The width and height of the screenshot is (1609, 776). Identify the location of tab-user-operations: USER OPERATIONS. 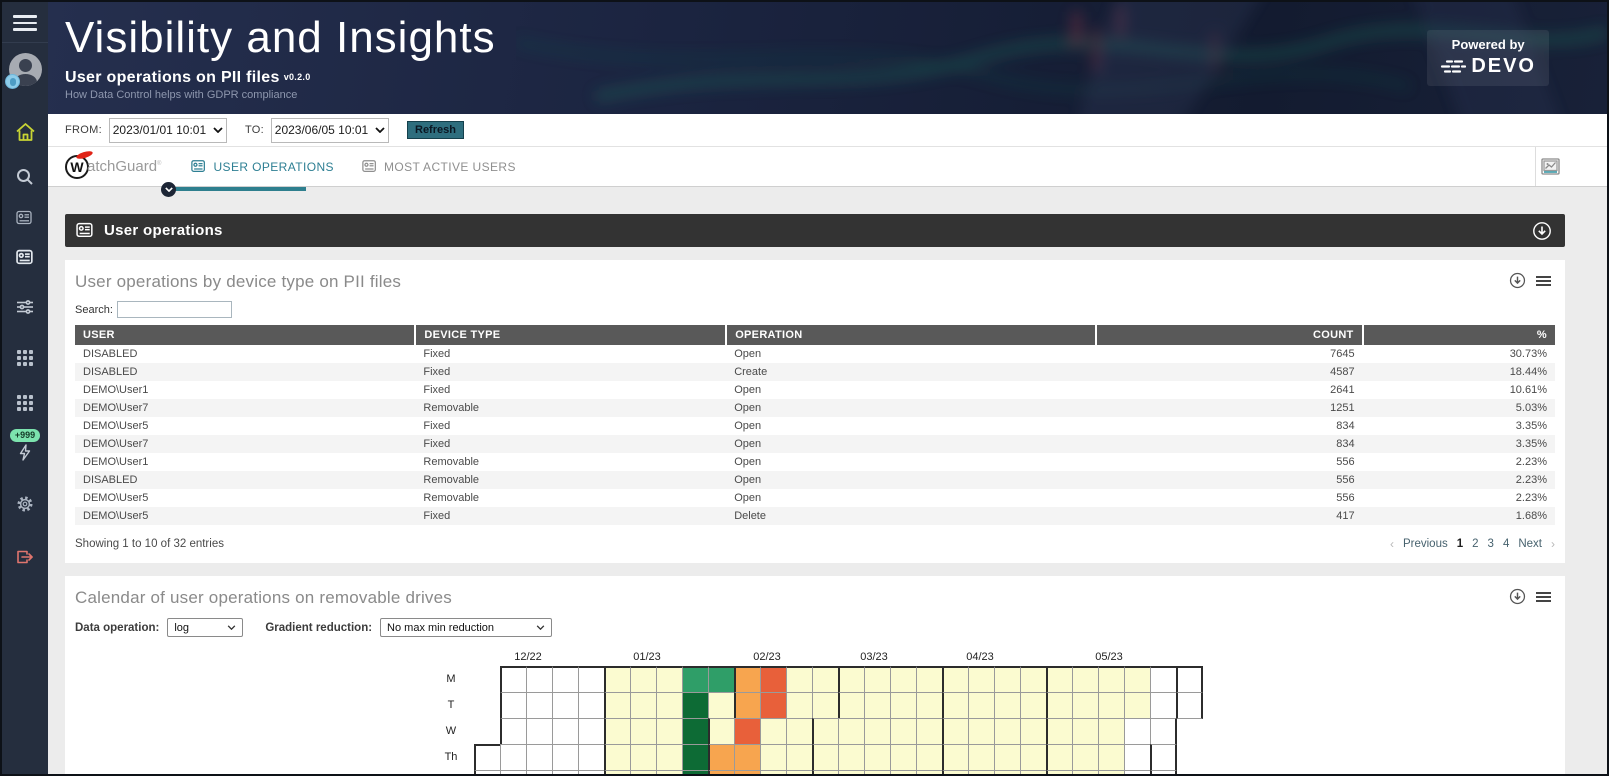
(262, 166).